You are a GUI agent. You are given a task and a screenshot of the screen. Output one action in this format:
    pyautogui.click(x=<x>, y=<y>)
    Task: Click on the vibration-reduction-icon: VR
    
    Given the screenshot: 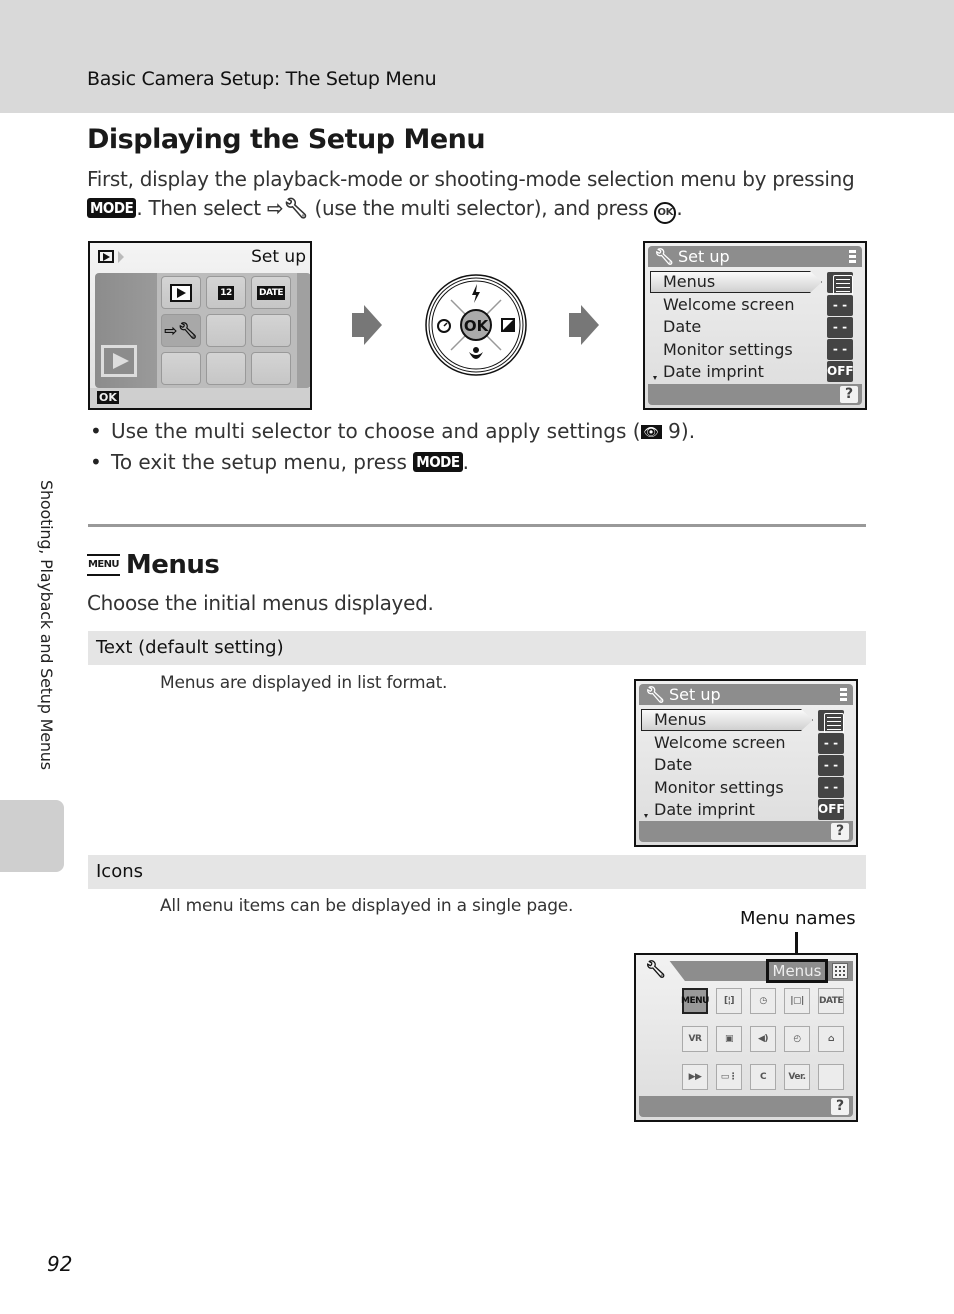 What is the action you would take?
    pyautogui.click(x=695, y=1039)
    